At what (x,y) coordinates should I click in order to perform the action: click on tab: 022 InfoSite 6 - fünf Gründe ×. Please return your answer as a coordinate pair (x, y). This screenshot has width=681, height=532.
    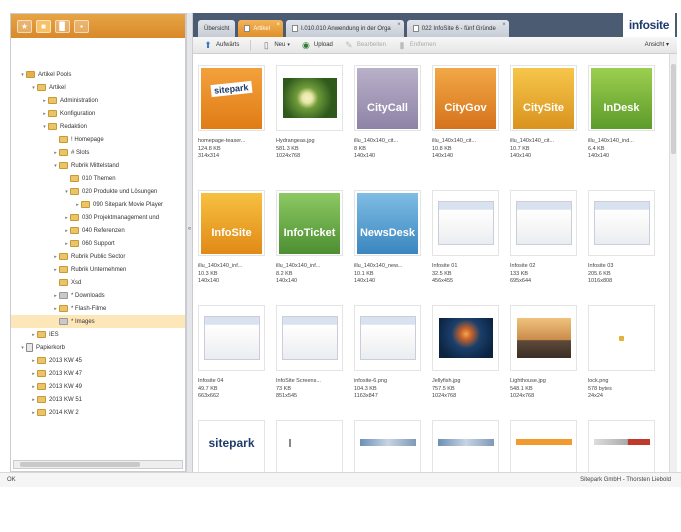
    Looking at the image, I should click on (457, 28).